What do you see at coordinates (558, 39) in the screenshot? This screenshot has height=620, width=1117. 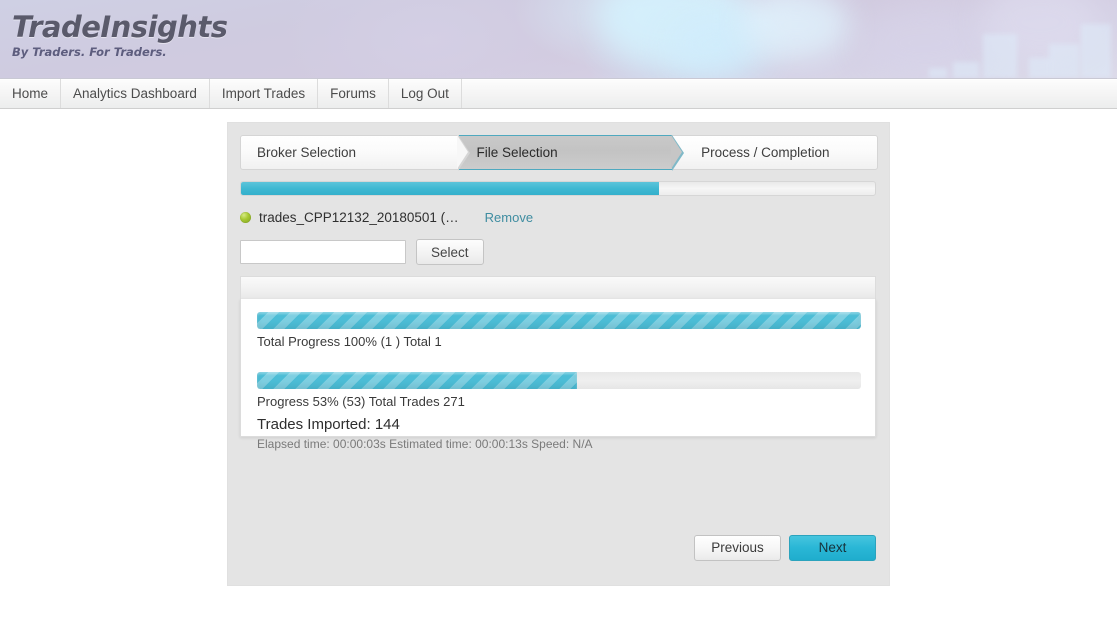 I see `site-header: TradeInsights By Traders. For Traders.` at bounding box center [558, 39].